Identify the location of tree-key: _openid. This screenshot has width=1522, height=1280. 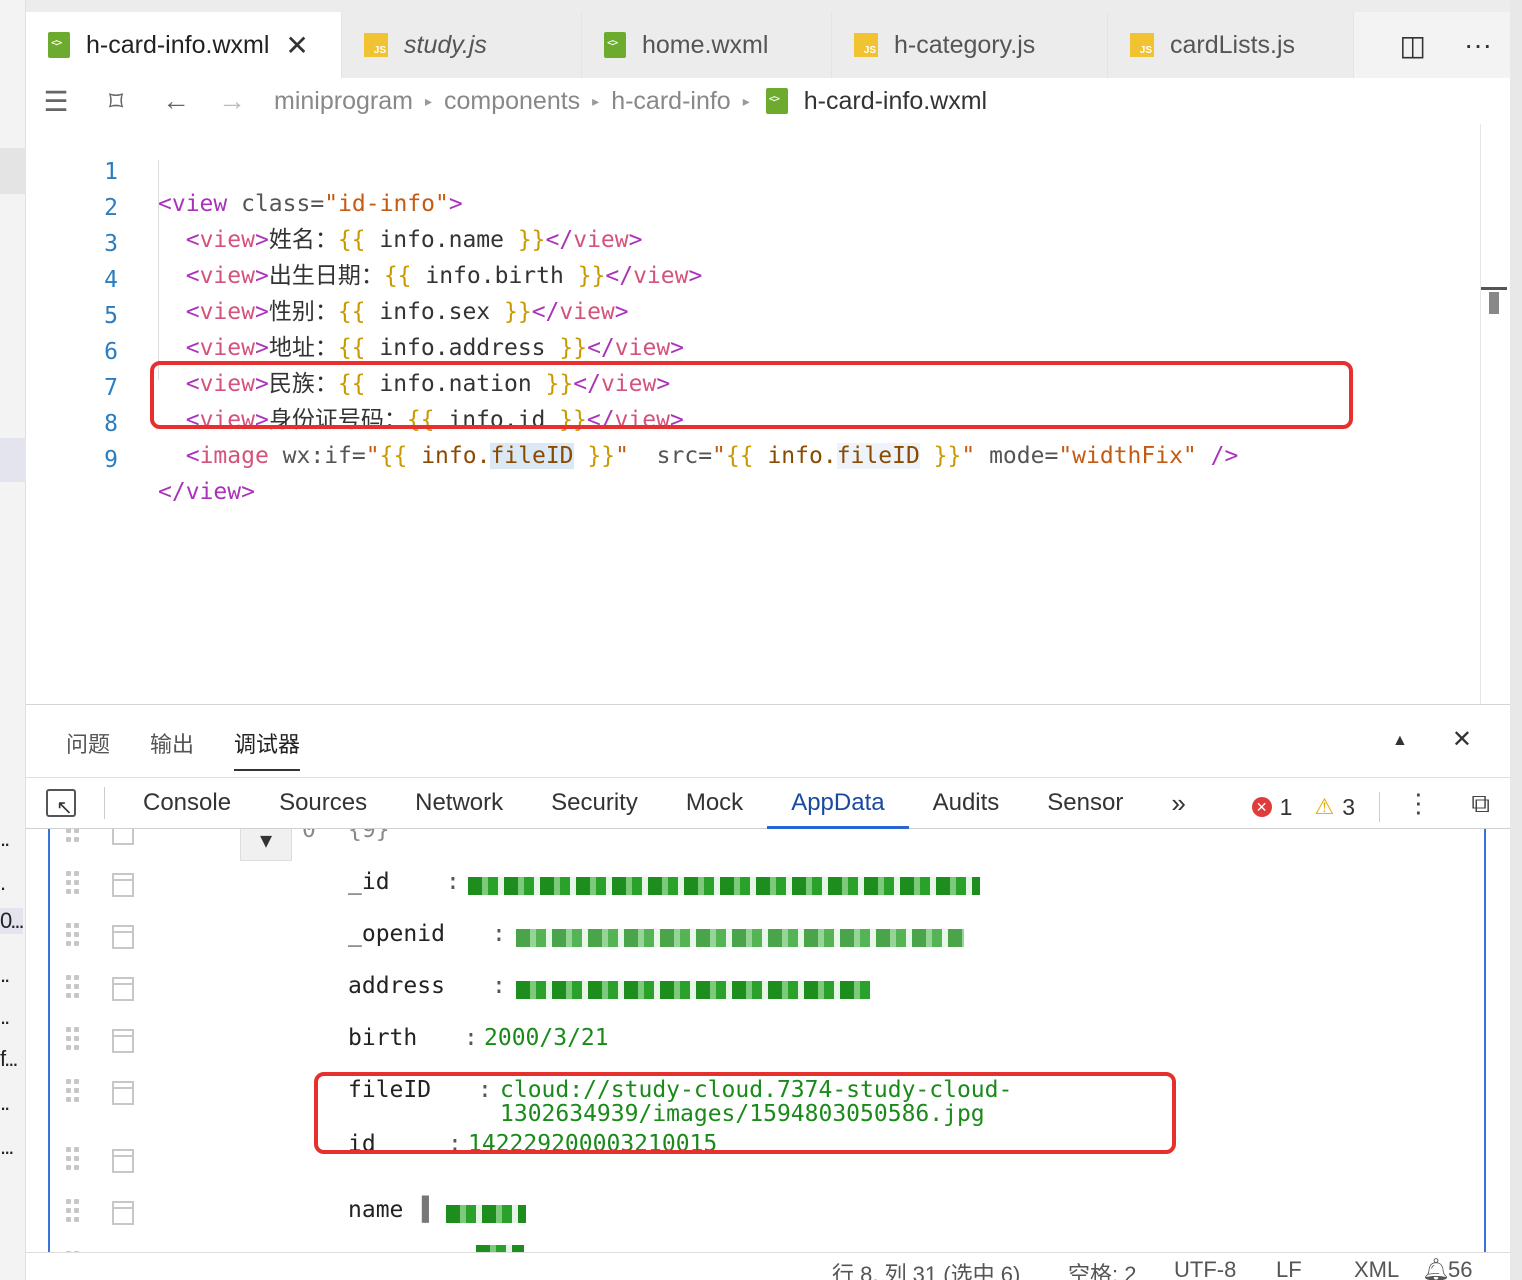
(396, 934).